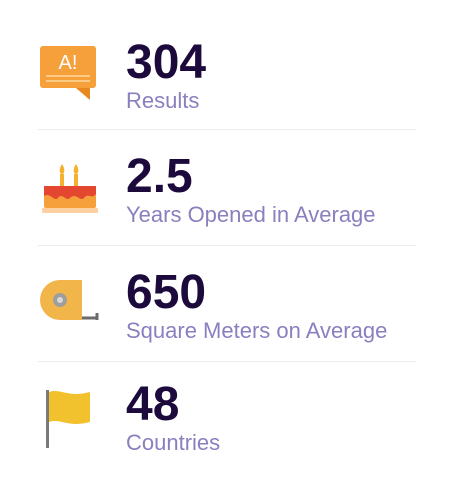 Image resolution: width=476 pixels, height=494 pixels. Describe the element at coordinates (166, 62) in the screenshot. I see `stat-value: 304` at that location.